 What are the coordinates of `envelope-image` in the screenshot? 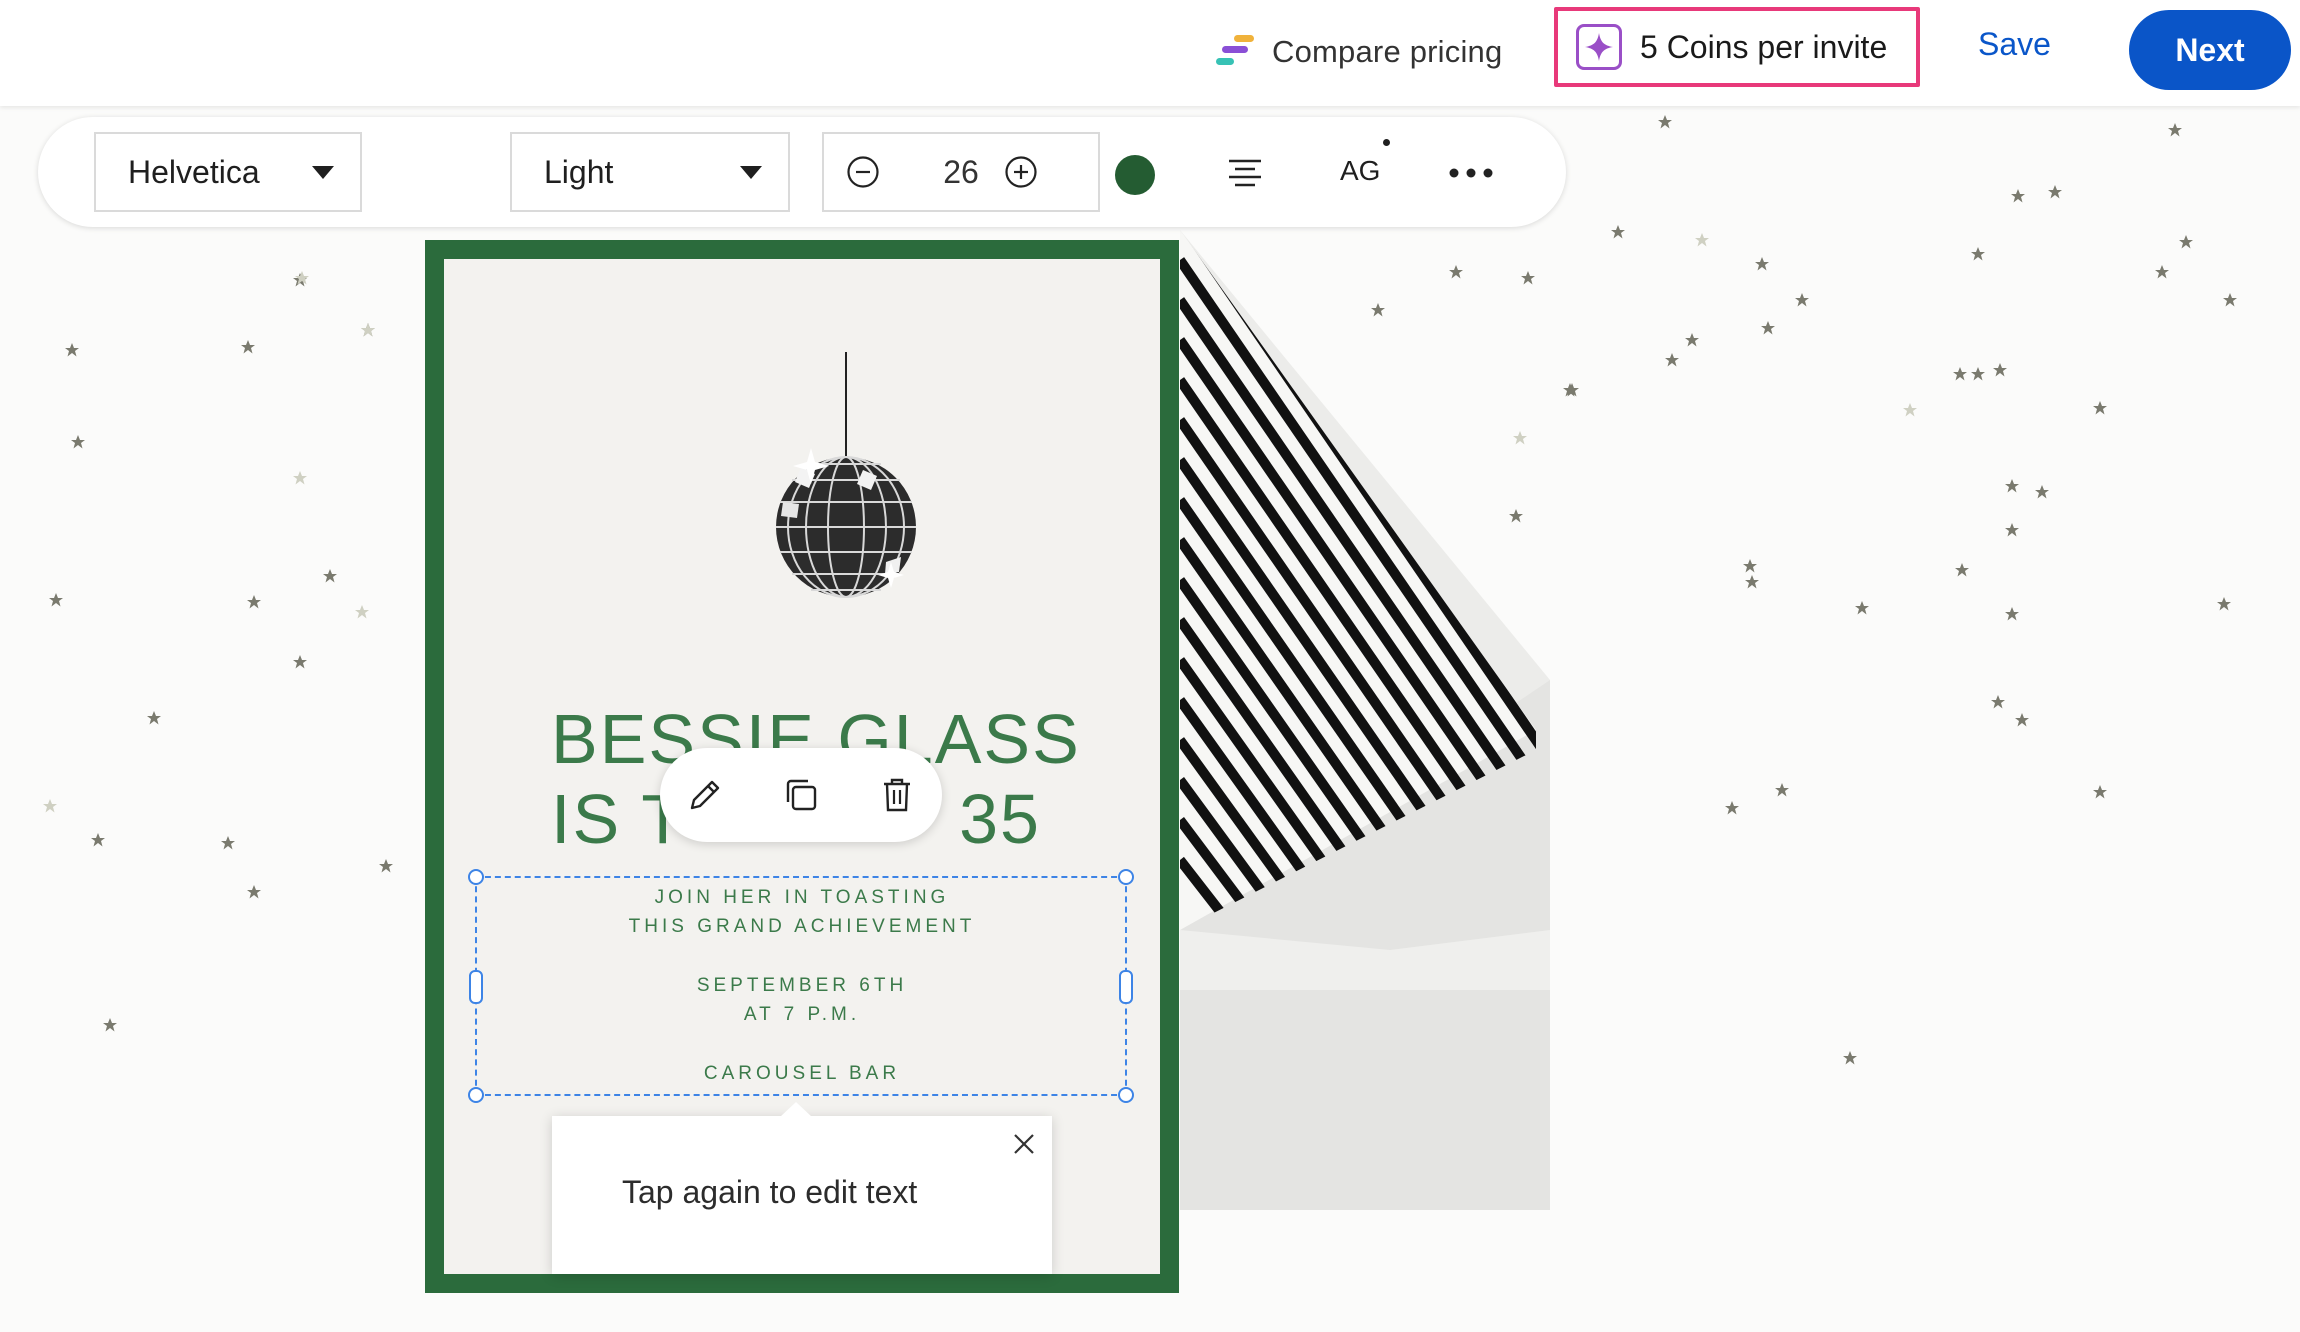 It's located at (1365, 720).